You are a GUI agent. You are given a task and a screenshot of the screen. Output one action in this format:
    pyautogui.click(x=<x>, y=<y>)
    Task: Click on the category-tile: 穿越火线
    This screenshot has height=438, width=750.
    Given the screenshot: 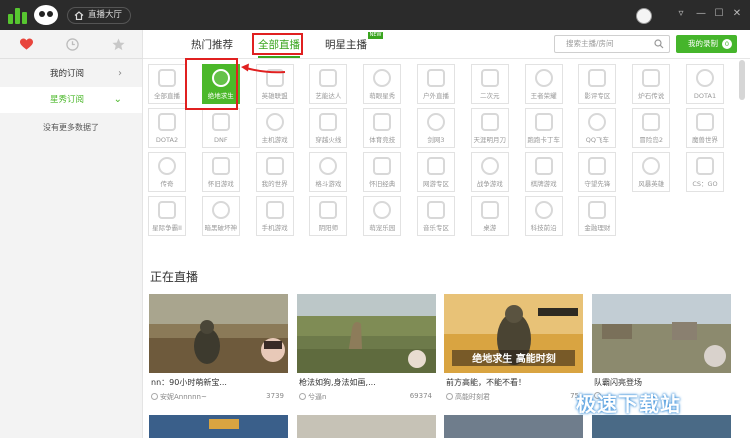 What is the action you would take?
    pyautogui.click(x=328, y=128)
    